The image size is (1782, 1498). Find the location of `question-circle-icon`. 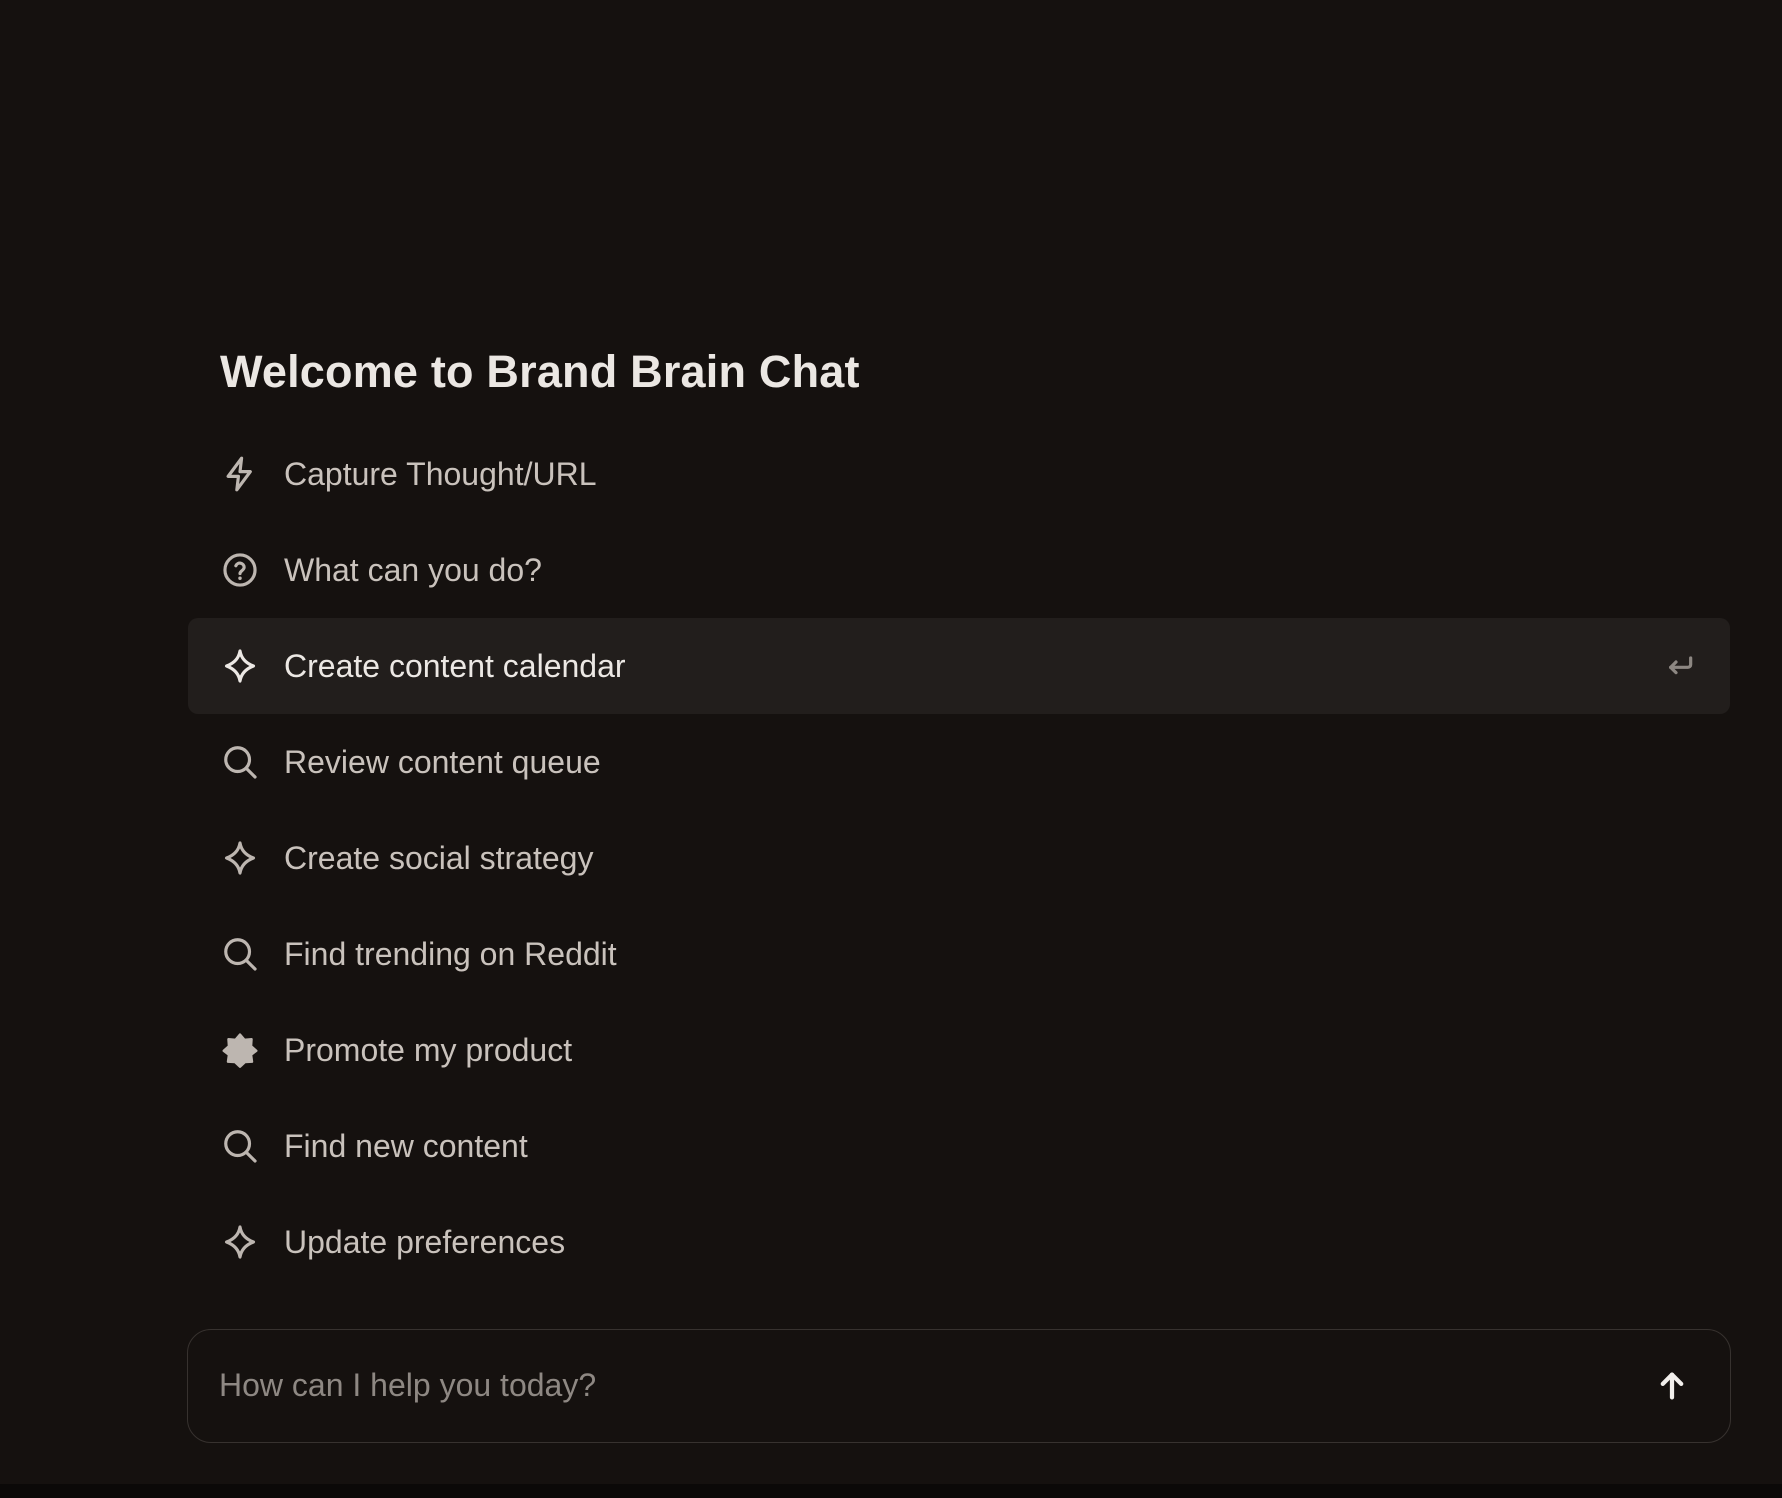

question-circle-icon is located at coordinates (240, 570).